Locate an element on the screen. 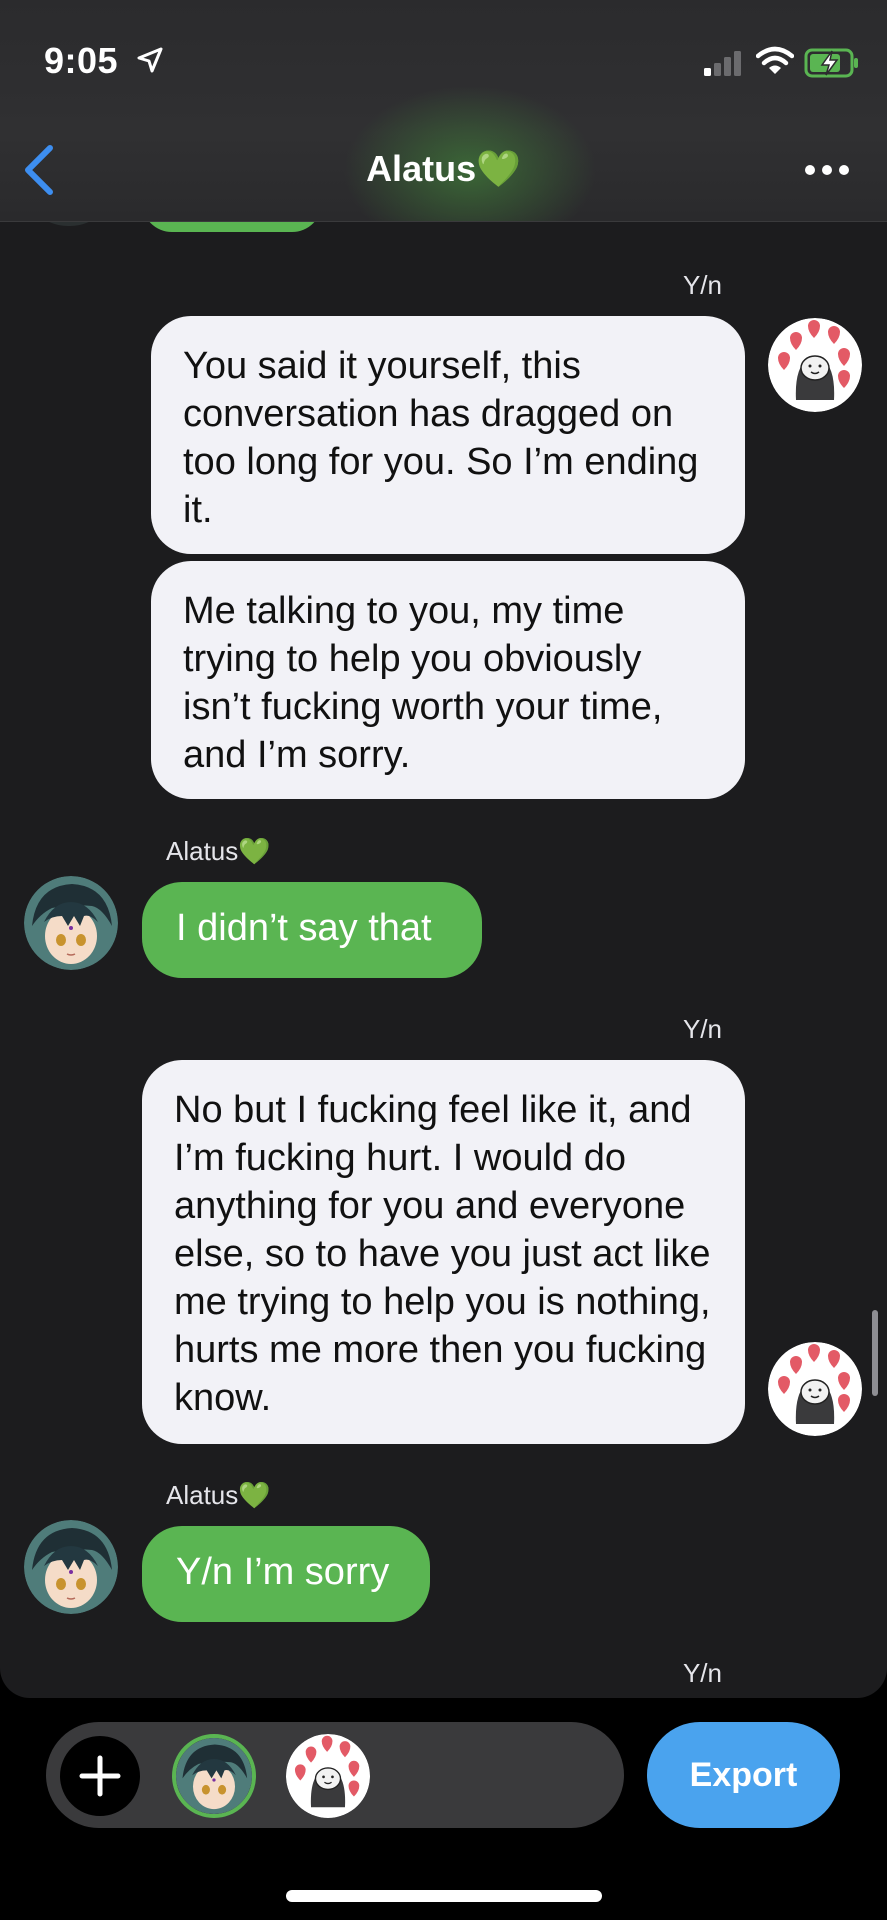 The height and width of the screenshot is (1920, 887). participant-avatar-yn is located at coordinates (328, 1776).